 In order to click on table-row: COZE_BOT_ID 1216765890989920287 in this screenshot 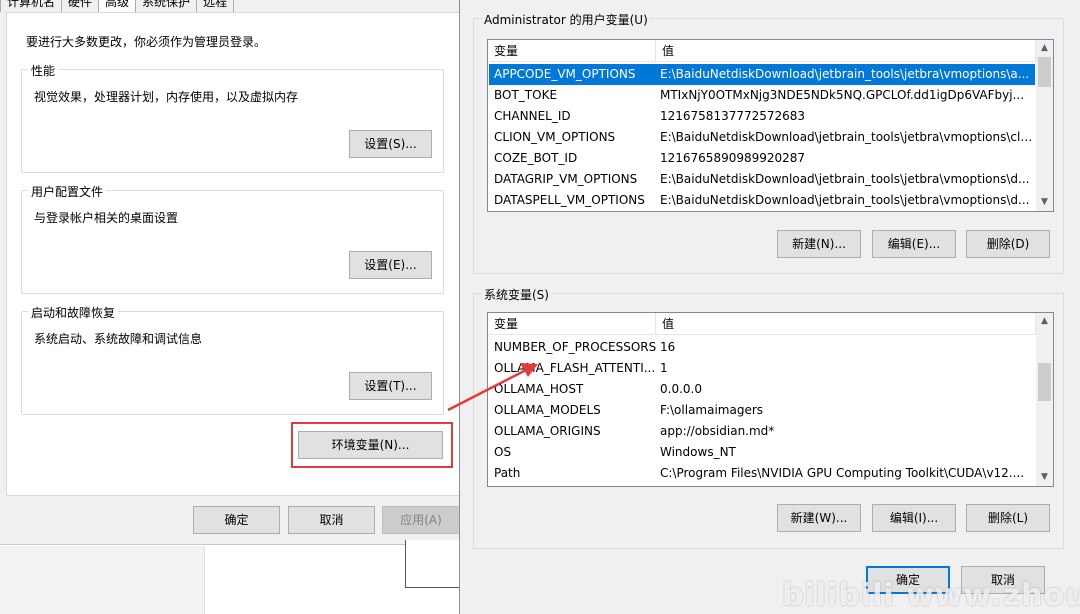, I will do `click(762, 158)`.